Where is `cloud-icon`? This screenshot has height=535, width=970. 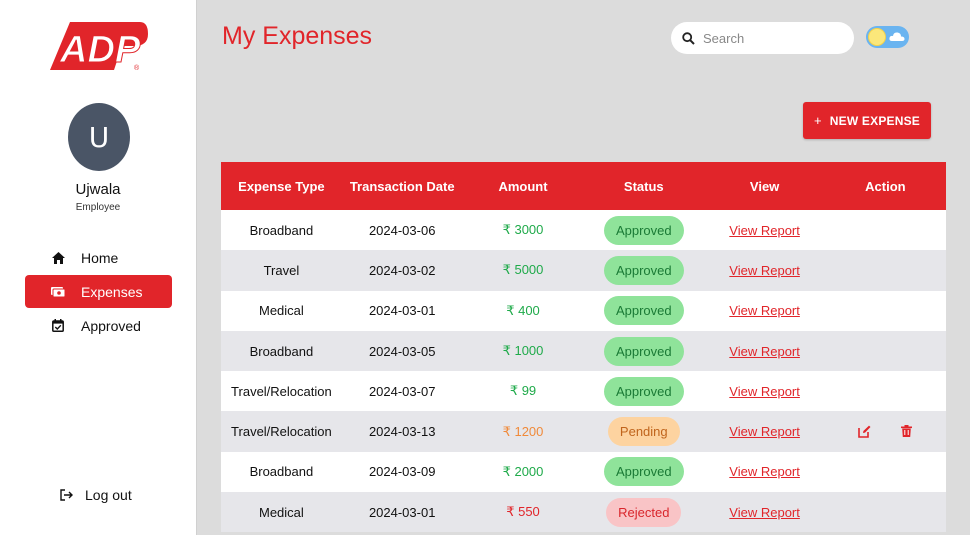
cloud-icon is located at coordinates (897, 36).